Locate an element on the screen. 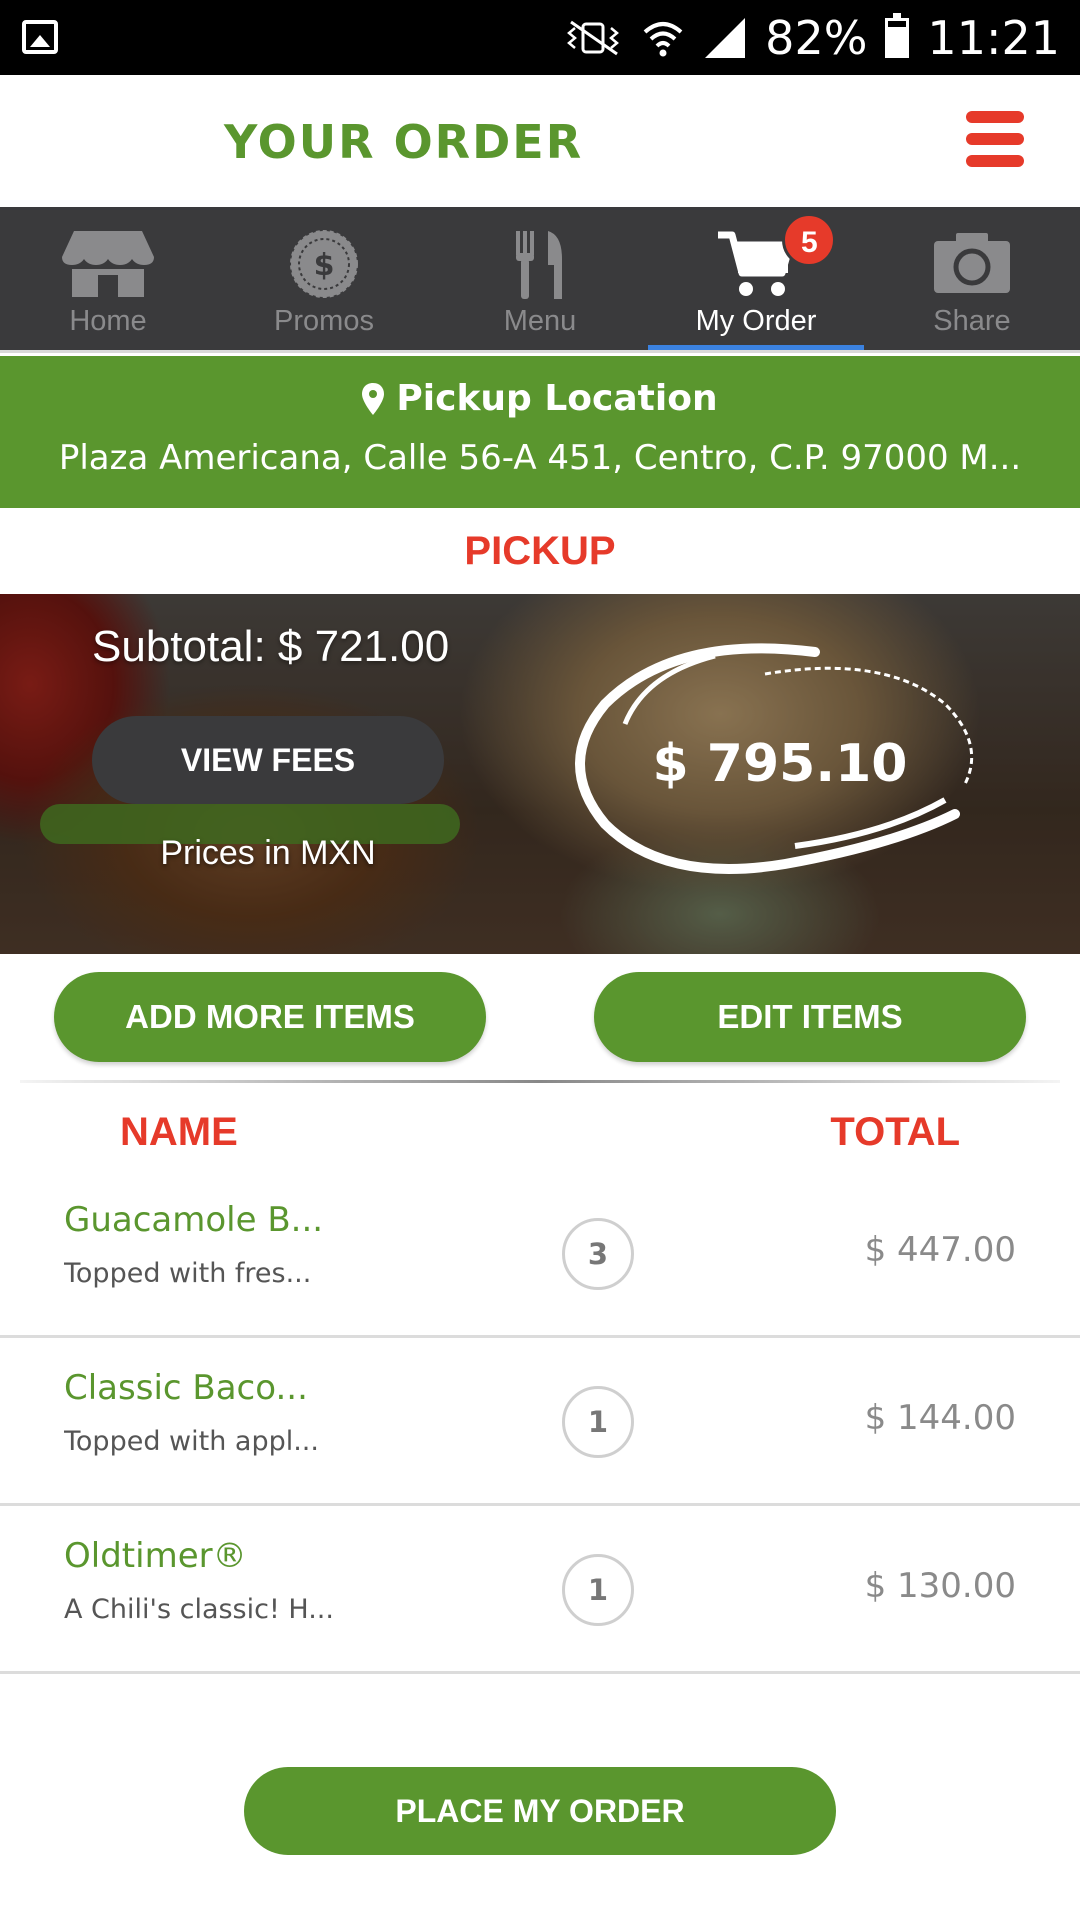 This screenshot has width=1080, height=1920. page-title: YOUR ORDER is located at coordinates (404, 142).